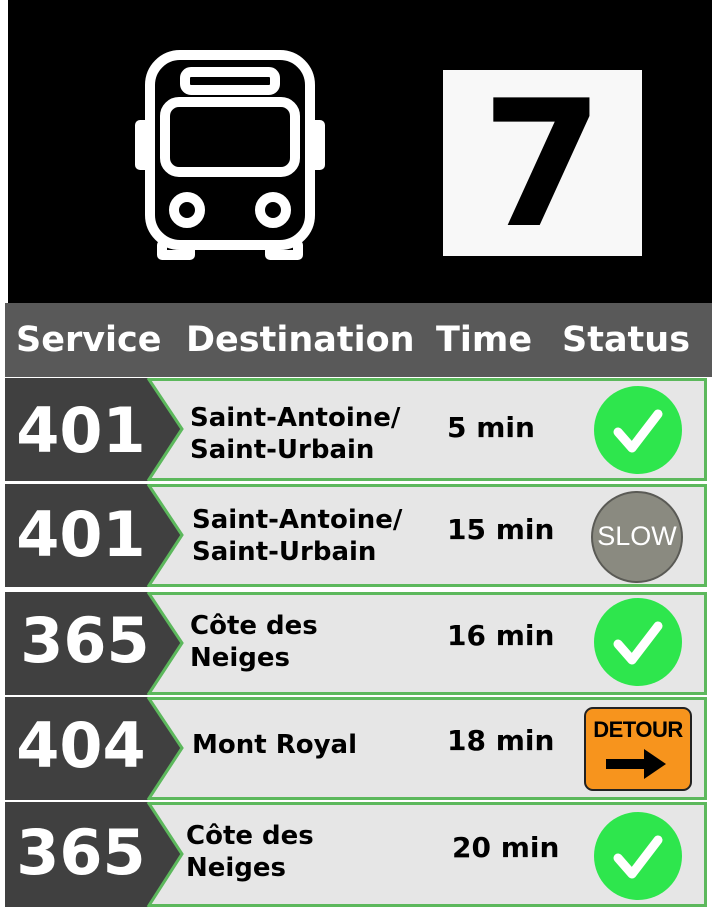 Image resolution: width=712 pixels, height=909 pixels. I want to click on column-status: Status, so click(626, 340).